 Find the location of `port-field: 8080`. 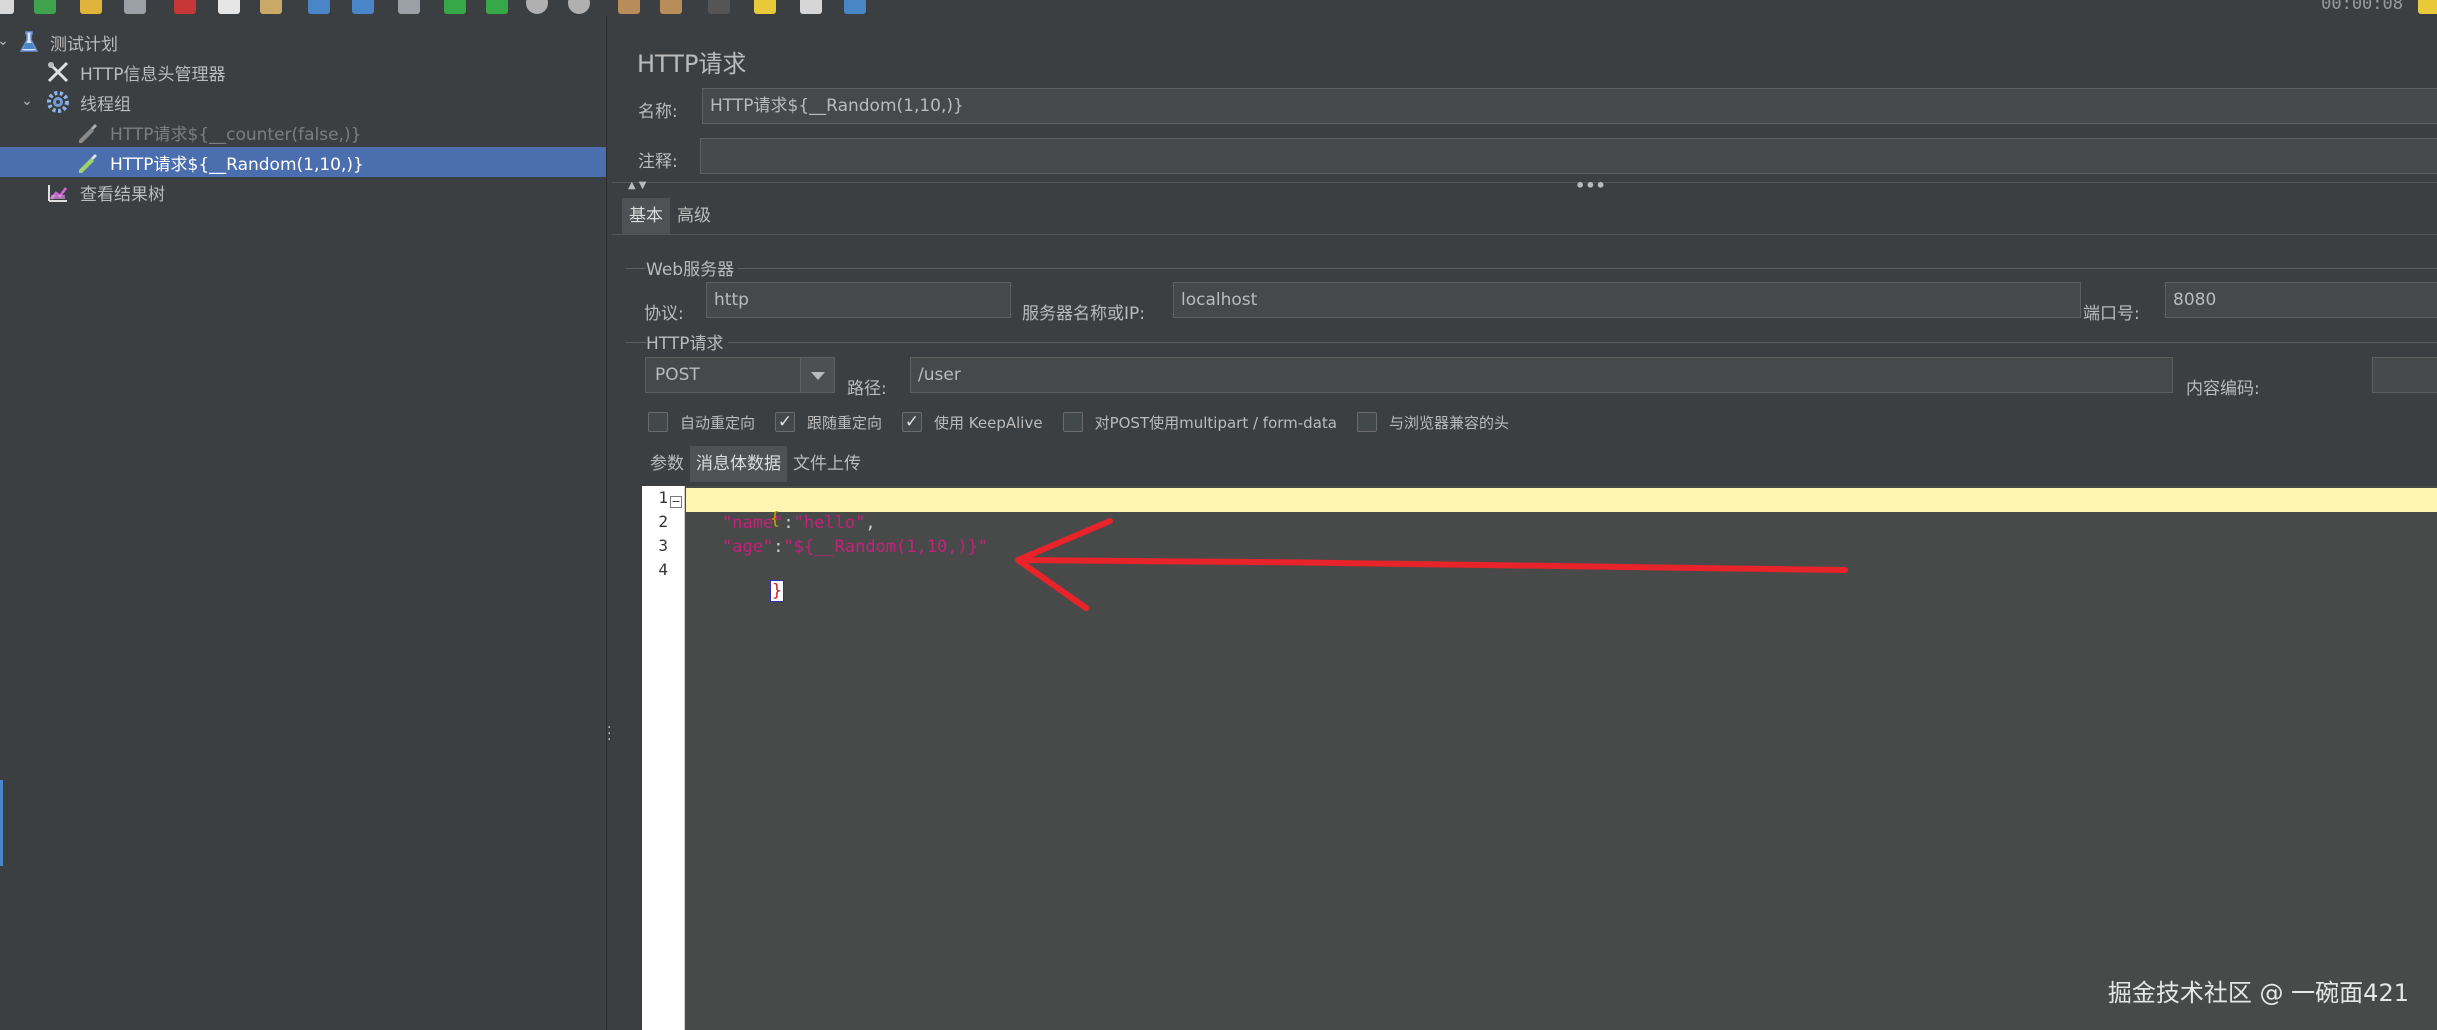

port-field: 8080 is located at coordinates (2301, 300).